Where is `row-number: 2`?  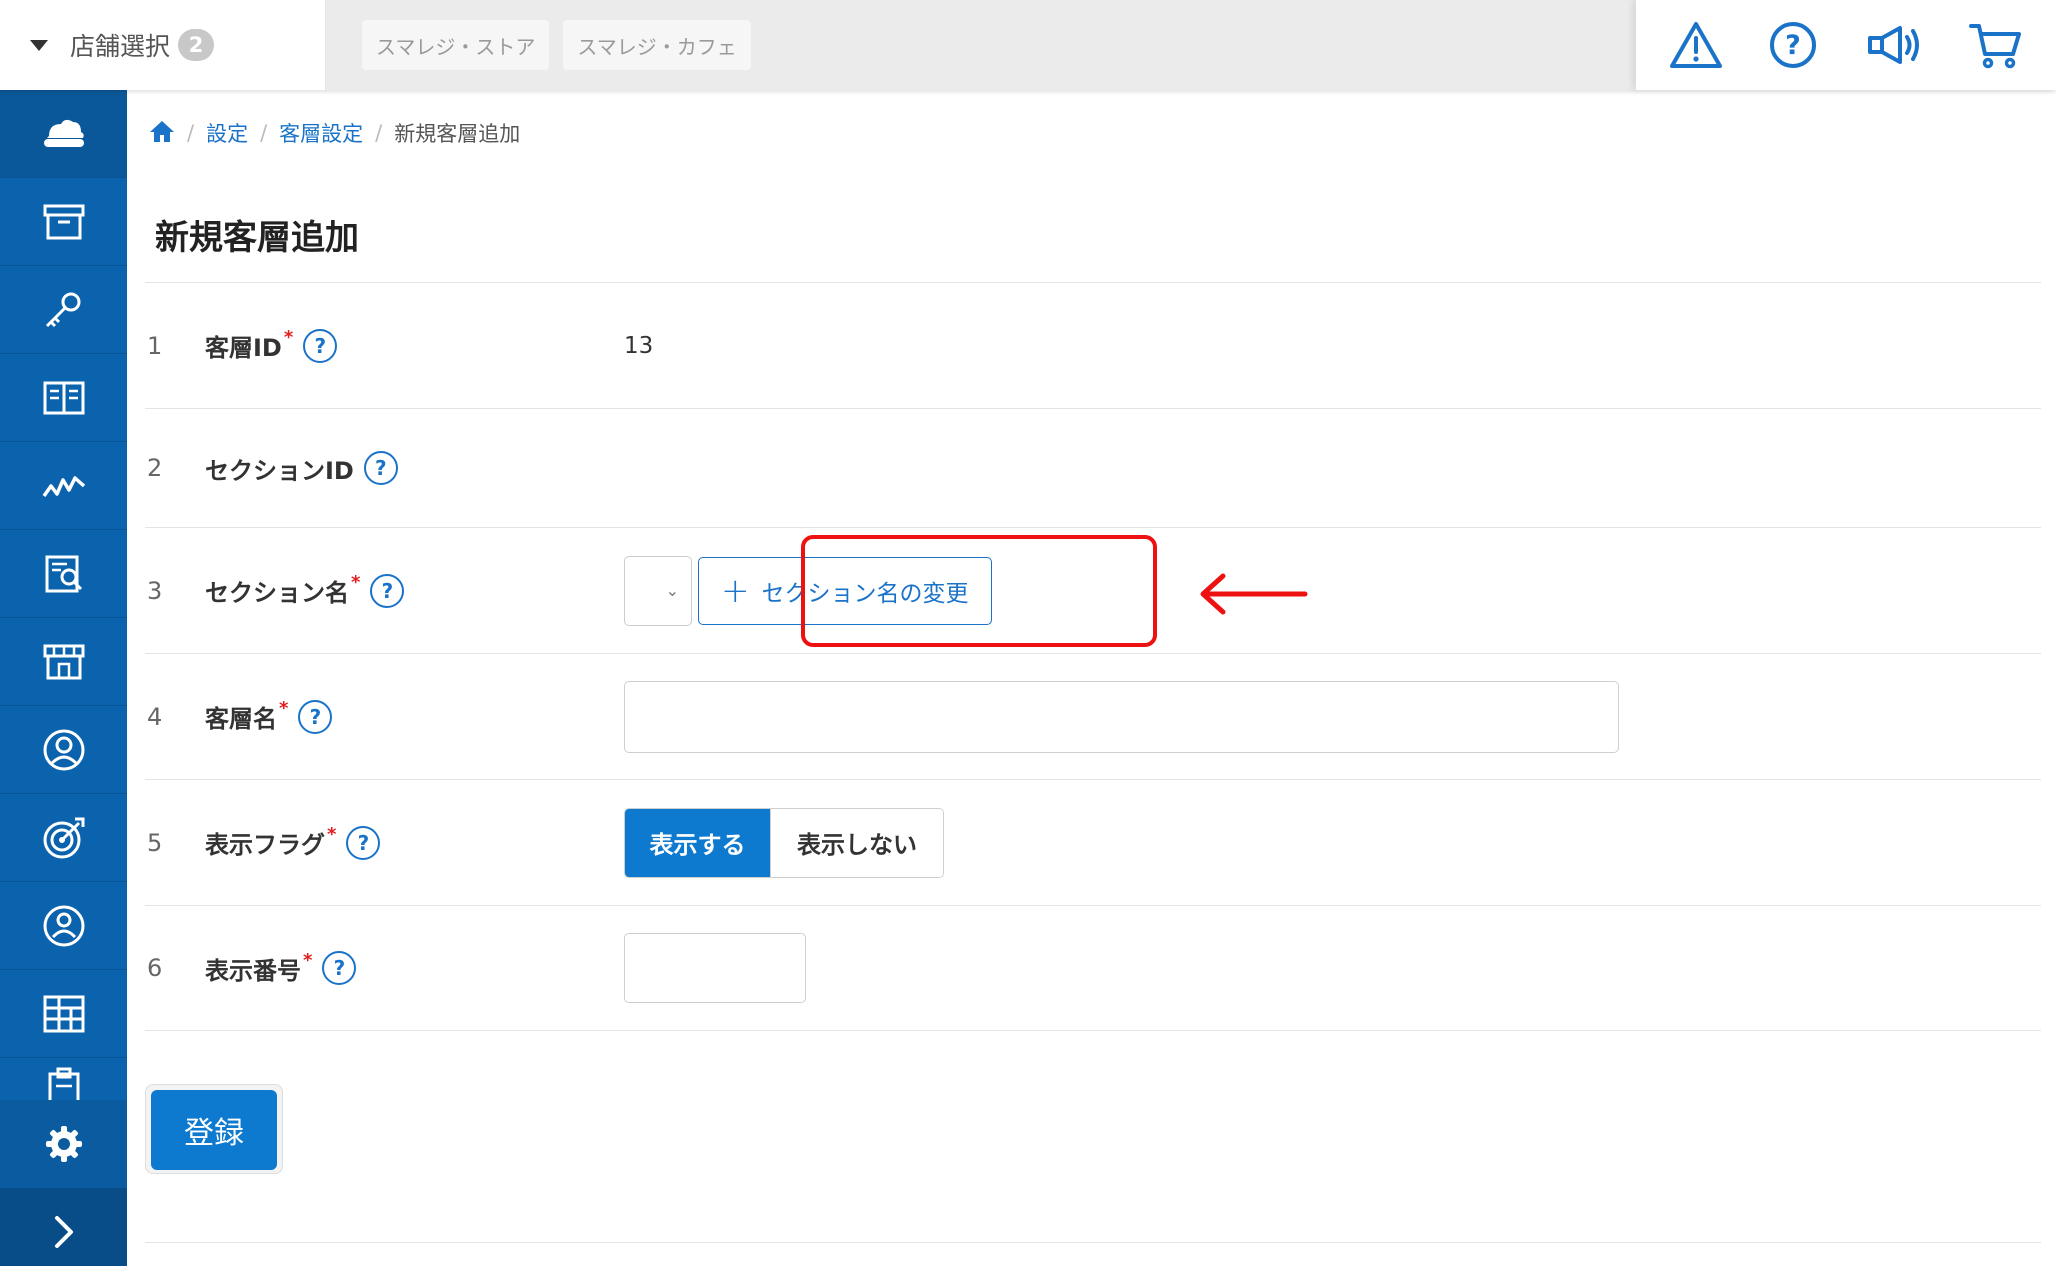
row-number: 2 is located at coordinates (155, 468).